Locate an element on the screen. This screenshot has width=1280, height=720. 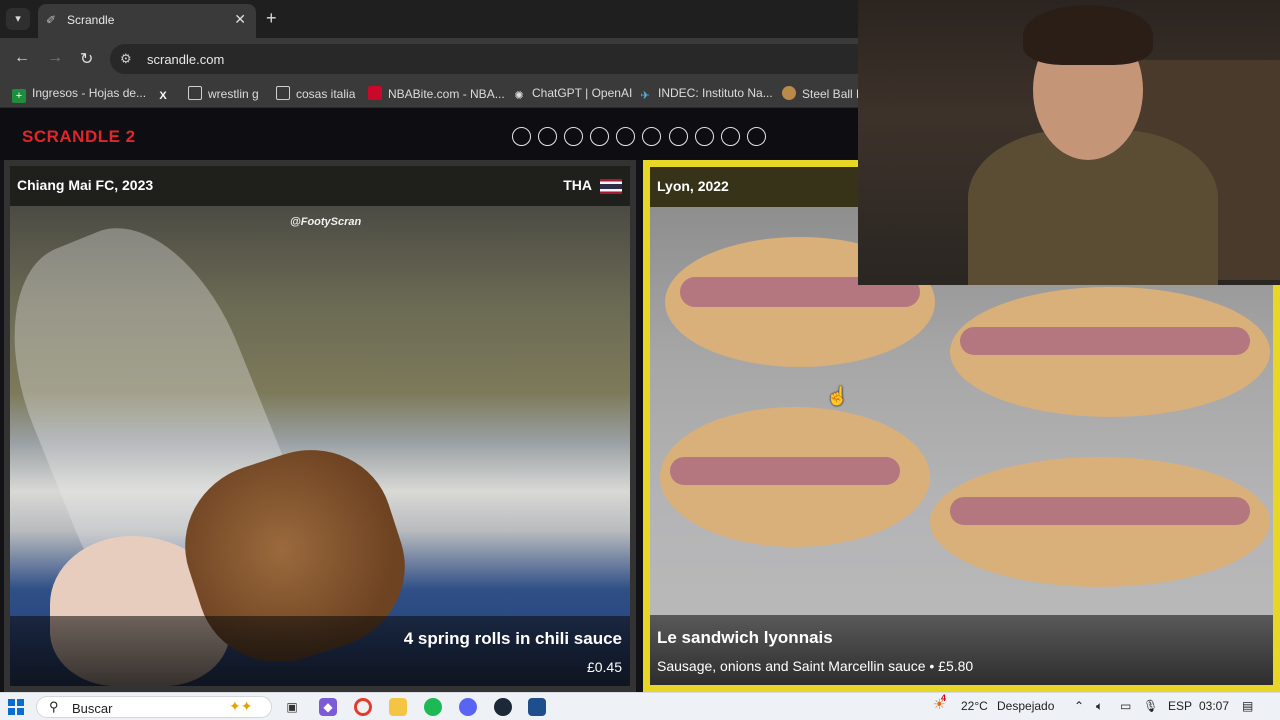
card-bottombar: 4 spring rolls in chili sauce £0.45 is located at coordinates (320, 651).